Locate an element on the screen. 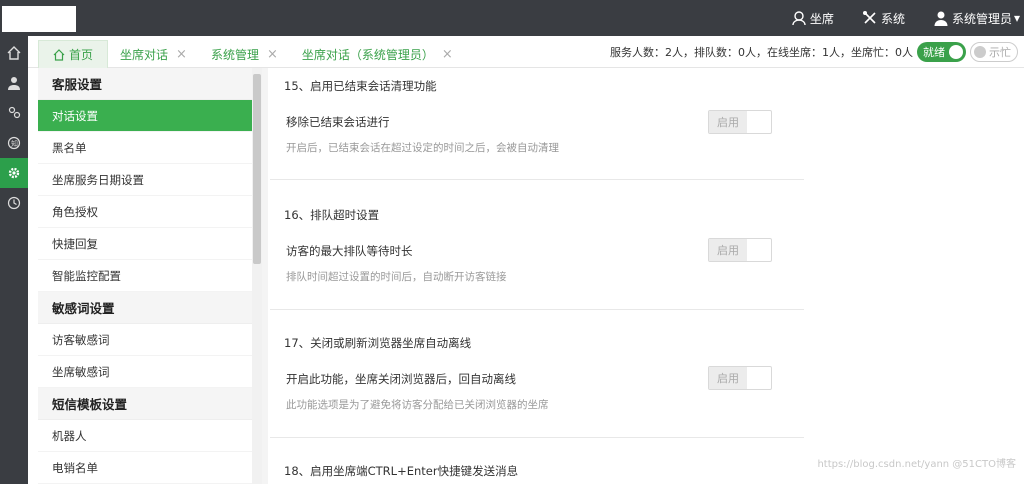  sidebar-group-sensitive-words: 敏感词设置 is located at coordinates (150, 308).